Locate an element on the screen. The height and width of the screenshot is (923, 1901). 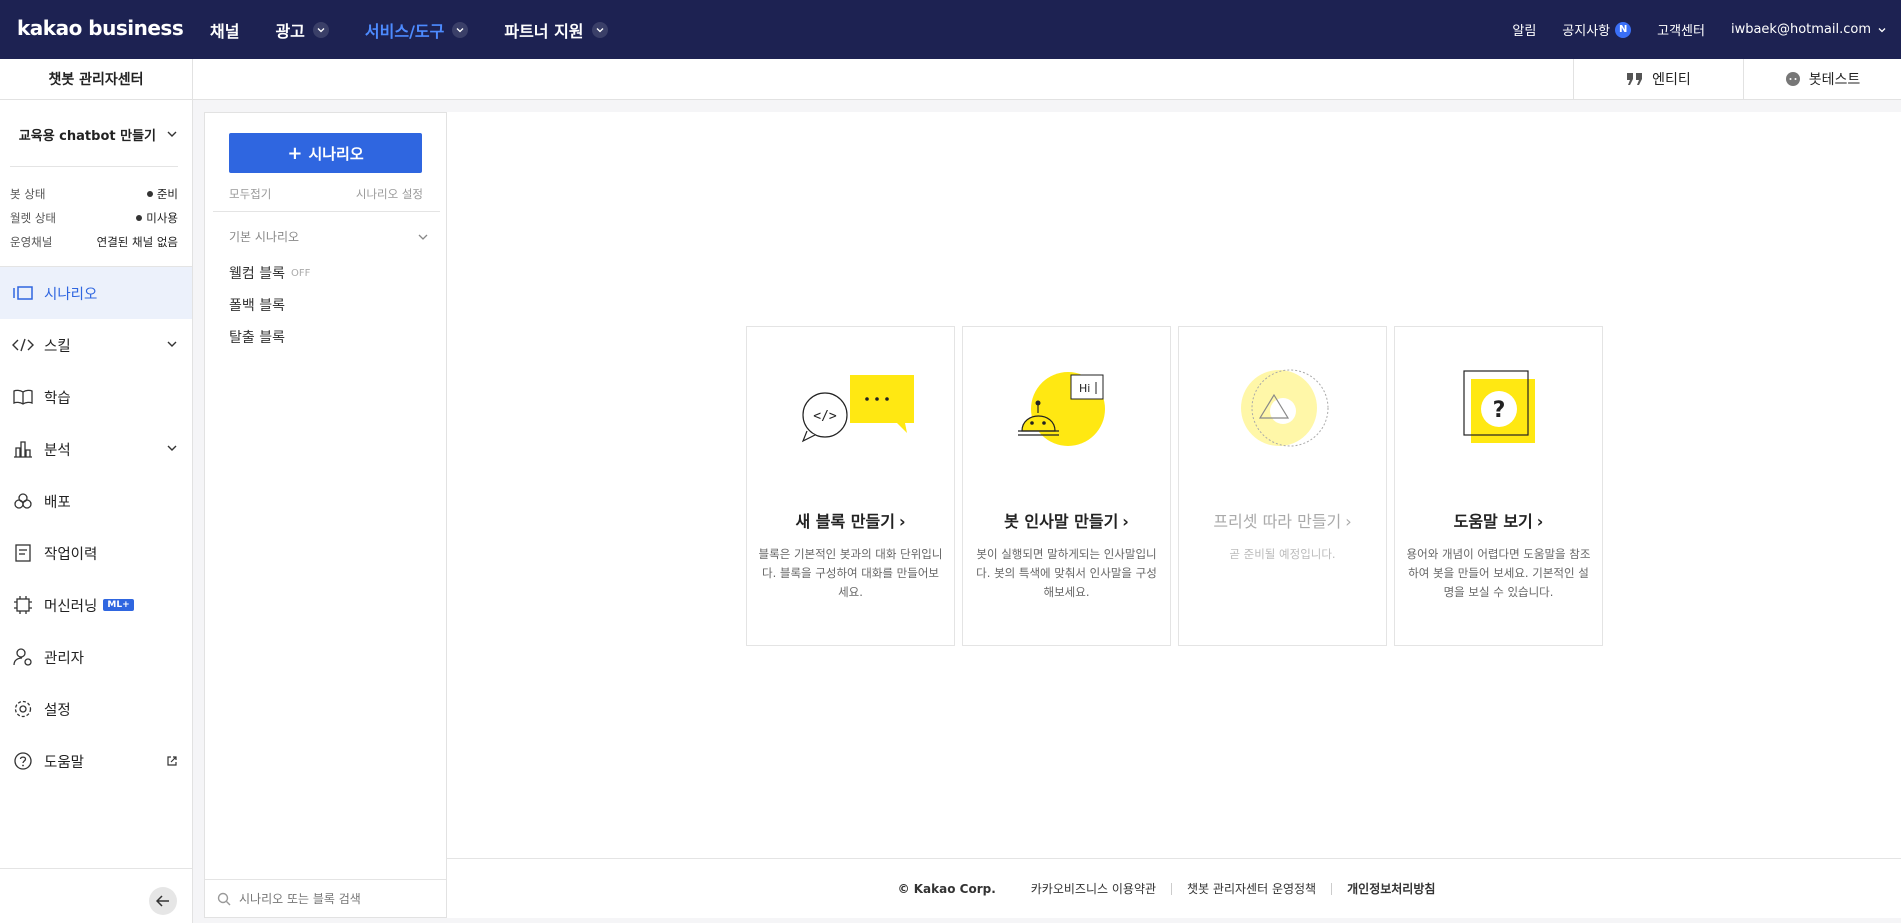
scenario-search is located at coordinates (325, 898).